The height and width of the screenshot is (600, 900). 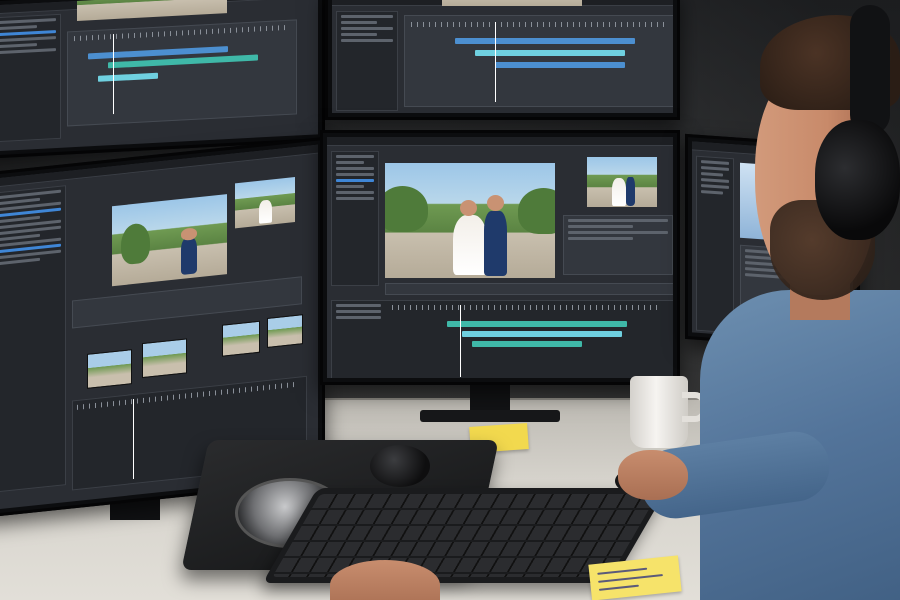 What do you see at coordinates (490, 416) in the screenshot?
I see `monitor-stand-base` at bounding box center [490, 416].